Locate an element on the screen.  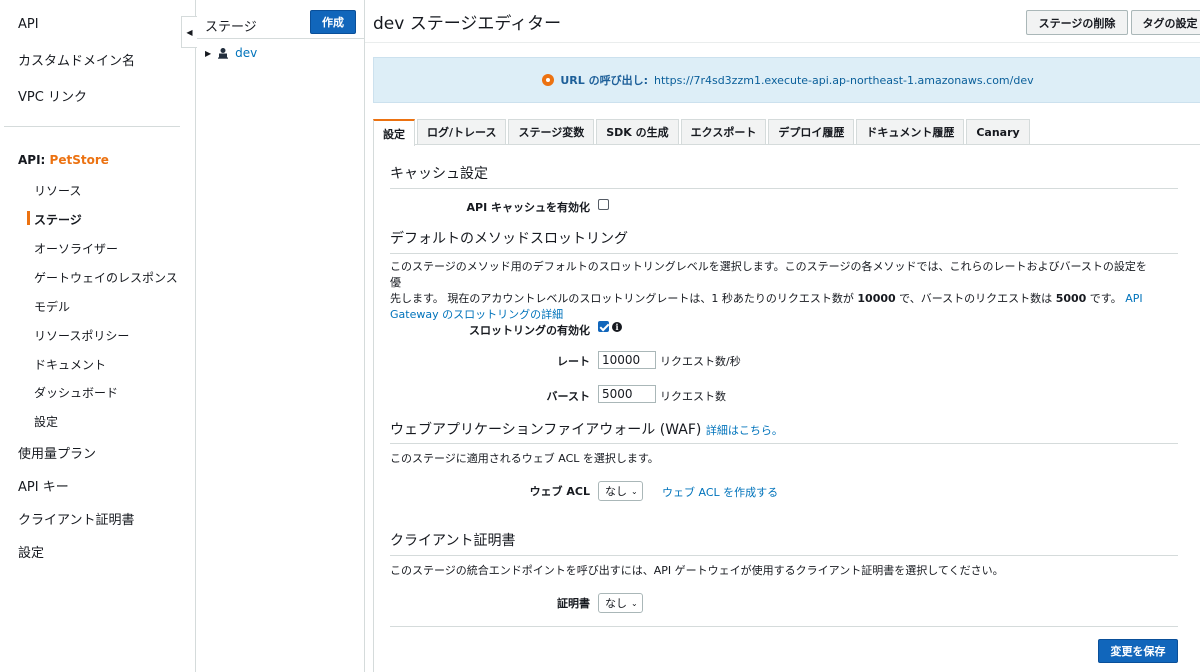
web-acl-select: なし ⌄ is located at coordinates (620, 491).